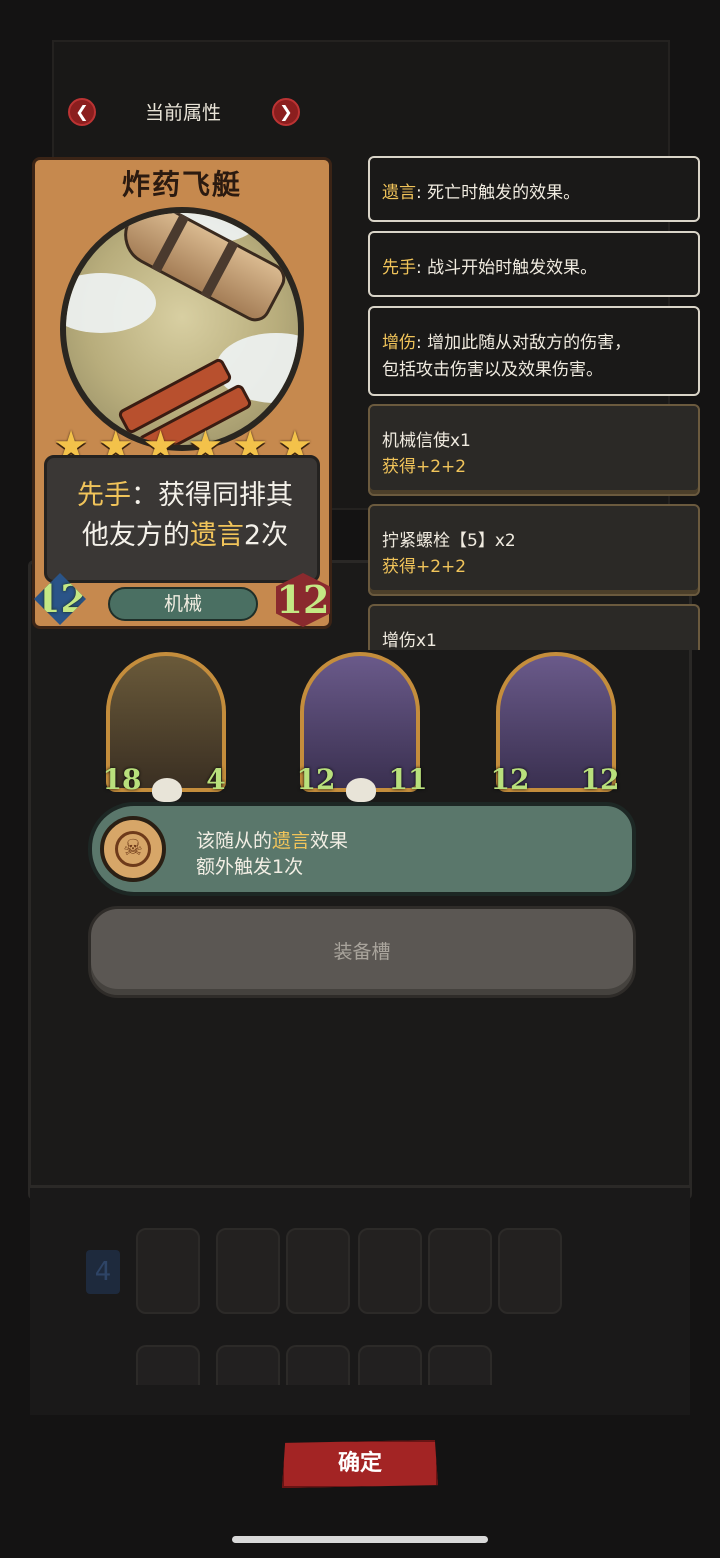  Describe the element at coordinates (182, 113) in the screenshot. I see `page-title: 当前属性` at that location.